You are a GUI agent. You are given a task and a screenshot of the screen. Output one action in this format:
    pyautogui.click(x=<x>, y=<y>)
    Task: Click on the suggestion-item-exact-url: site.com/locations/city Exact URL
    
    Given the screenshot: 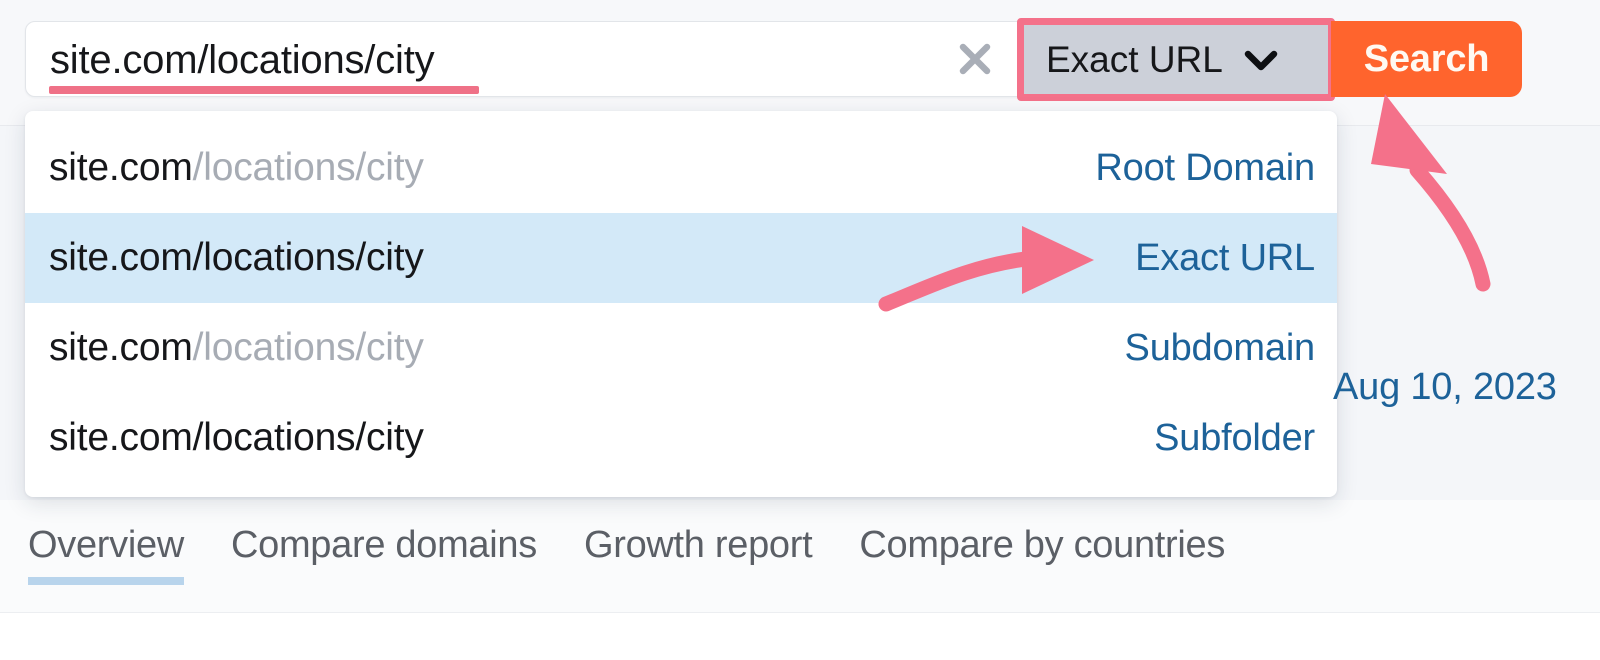 What is the action you would take?
    pyautogui.click(x=681, y=258)
    